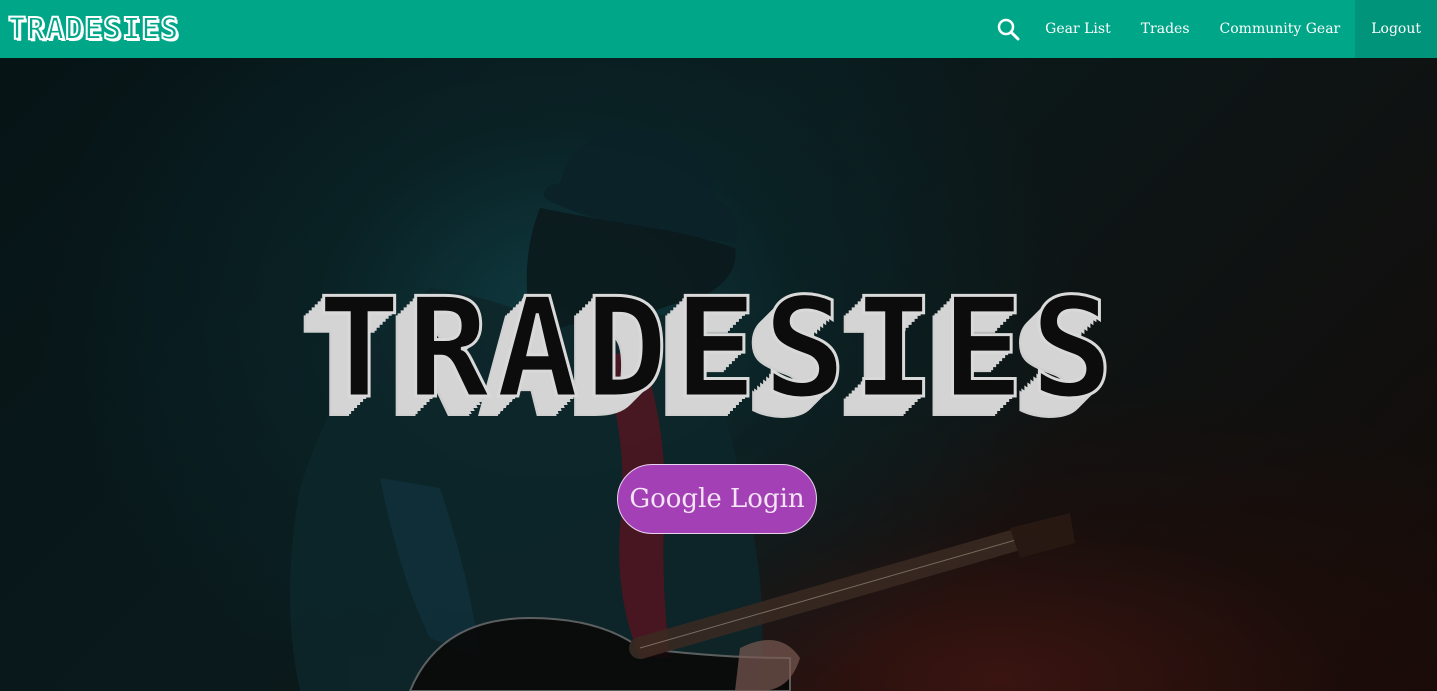 This screenshot has height=691, width=1437. What do you see at coordinates (717, 499) in the screenshot?
I see `google-login-button: Google Login` at bounding box center [717, 499].